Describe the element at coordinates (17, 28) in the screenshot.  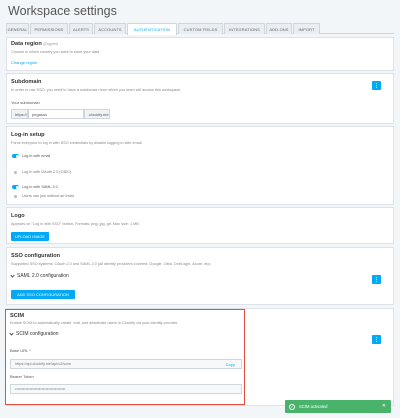
I see `tab-general: GENERAL` at that location.